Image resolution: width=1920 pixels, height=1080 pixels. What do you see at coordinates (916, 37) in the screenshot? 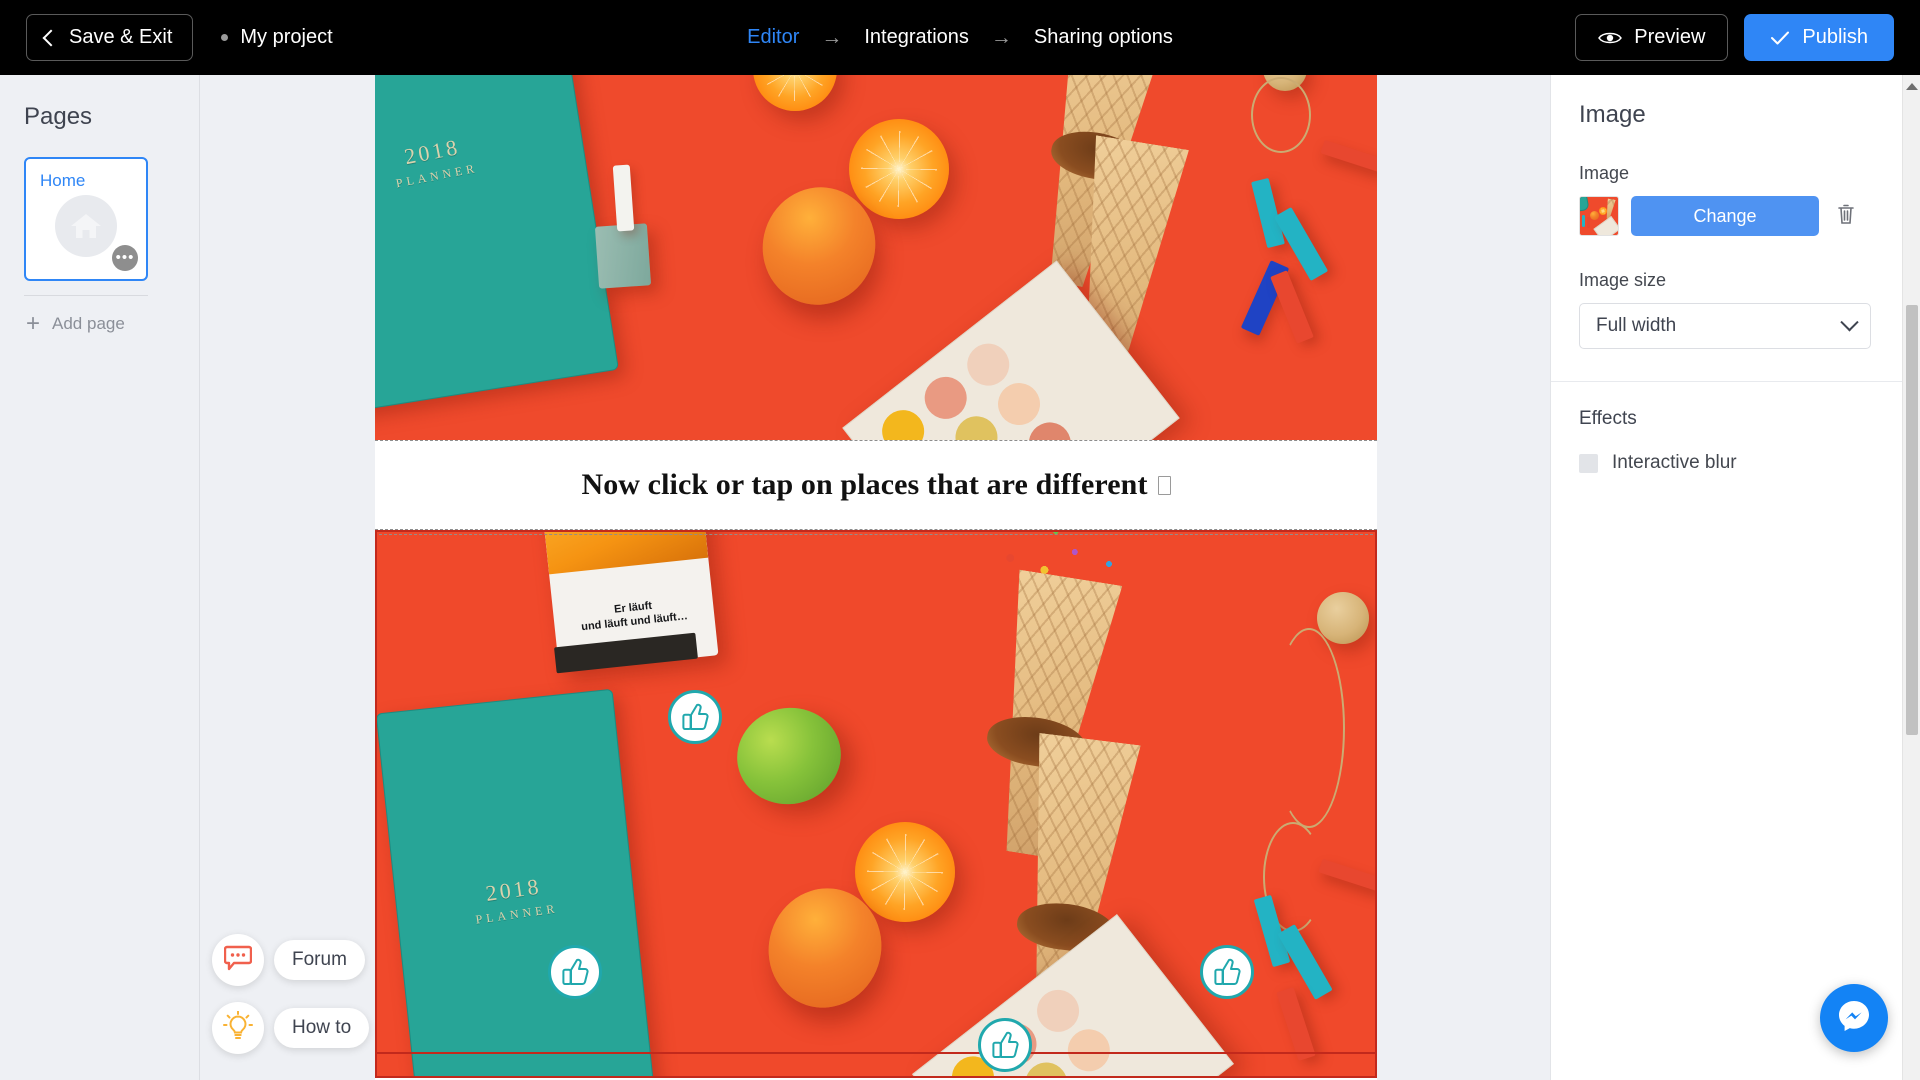
I see `step-integrations: Integrations` at bounding box center [916, 37].